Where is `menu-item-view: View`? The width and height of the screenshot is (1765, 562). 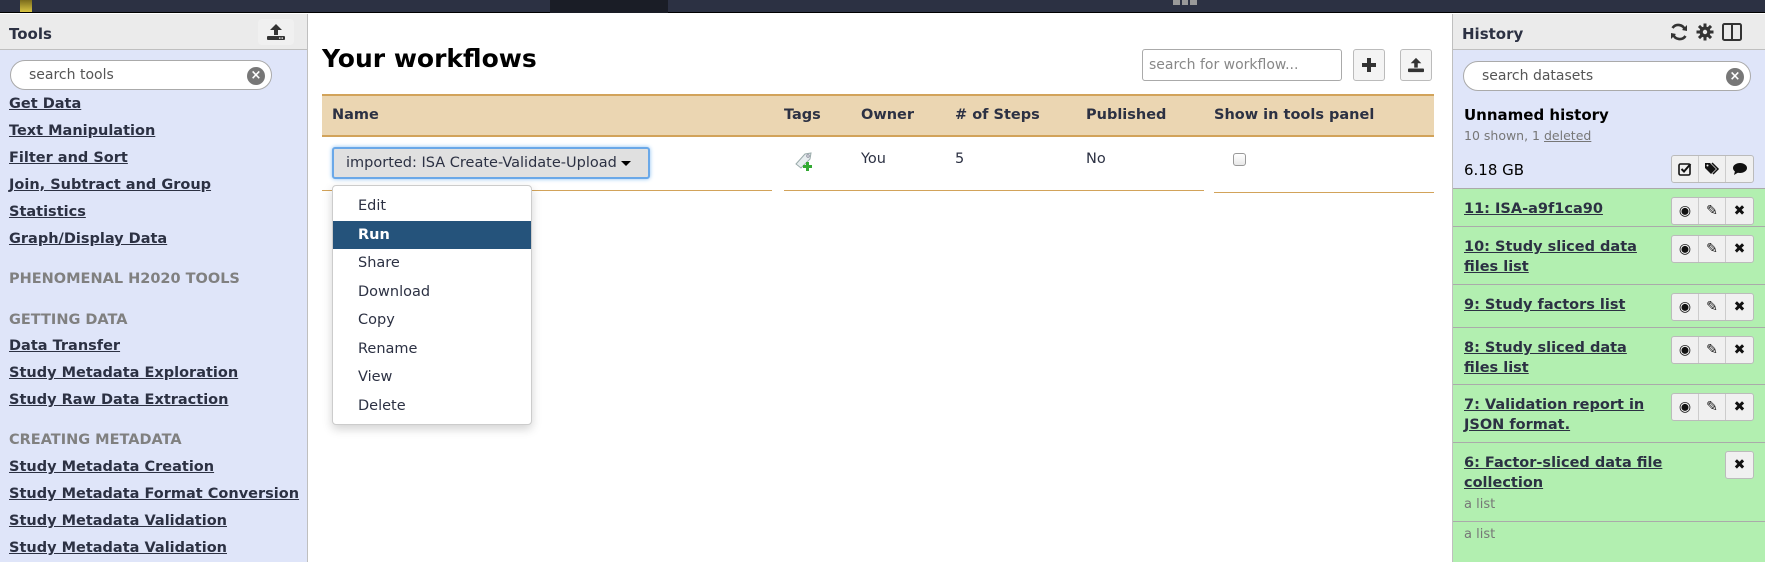
menu-item-view: View is located at coordinates (432, 377).